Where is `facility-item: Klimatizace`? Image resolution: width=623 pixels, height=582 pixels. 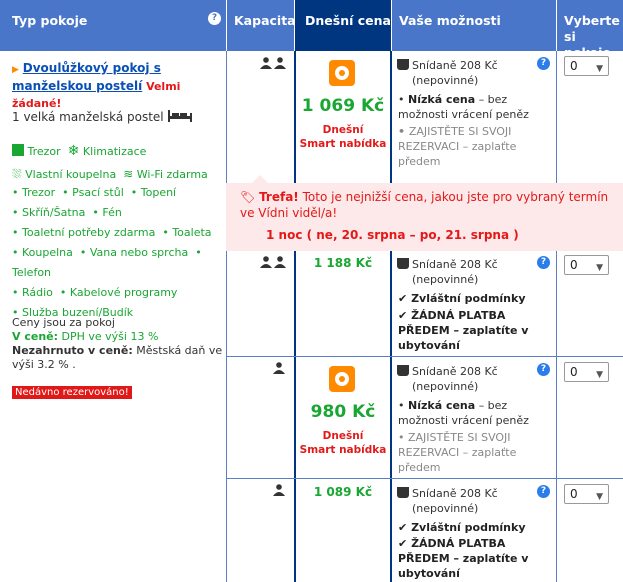
facility-item: Klimatizace is located at coordinates (114, 151).